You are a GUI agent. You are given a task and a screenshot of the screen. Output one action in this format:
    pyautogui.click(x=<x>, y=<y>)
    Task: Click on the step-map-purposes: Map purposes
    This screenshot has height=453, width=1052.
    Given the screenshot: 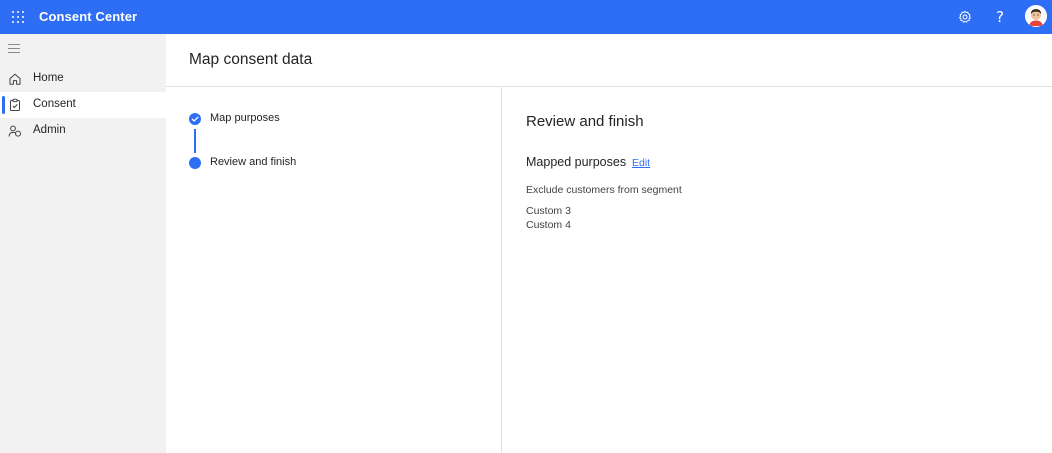 What is the action you would take?
    pyautogui.click(x=245, y=118)
    